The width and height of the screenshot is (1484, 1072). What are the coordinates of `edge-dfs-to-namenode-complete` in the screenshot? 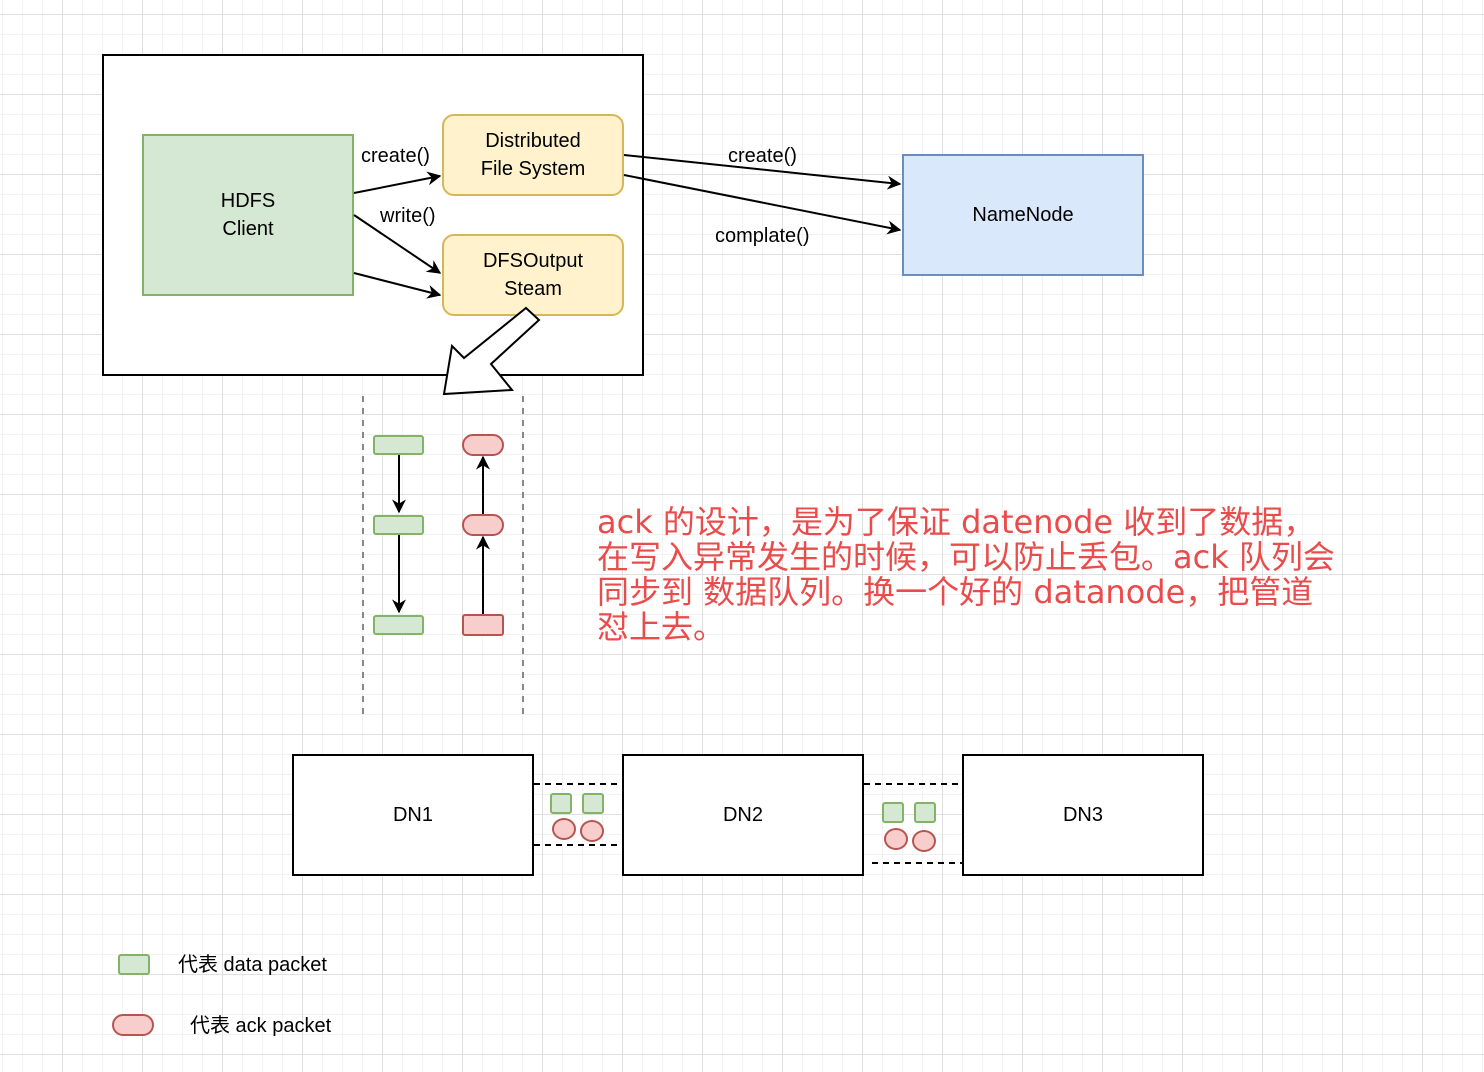 It's located at (762, 204).